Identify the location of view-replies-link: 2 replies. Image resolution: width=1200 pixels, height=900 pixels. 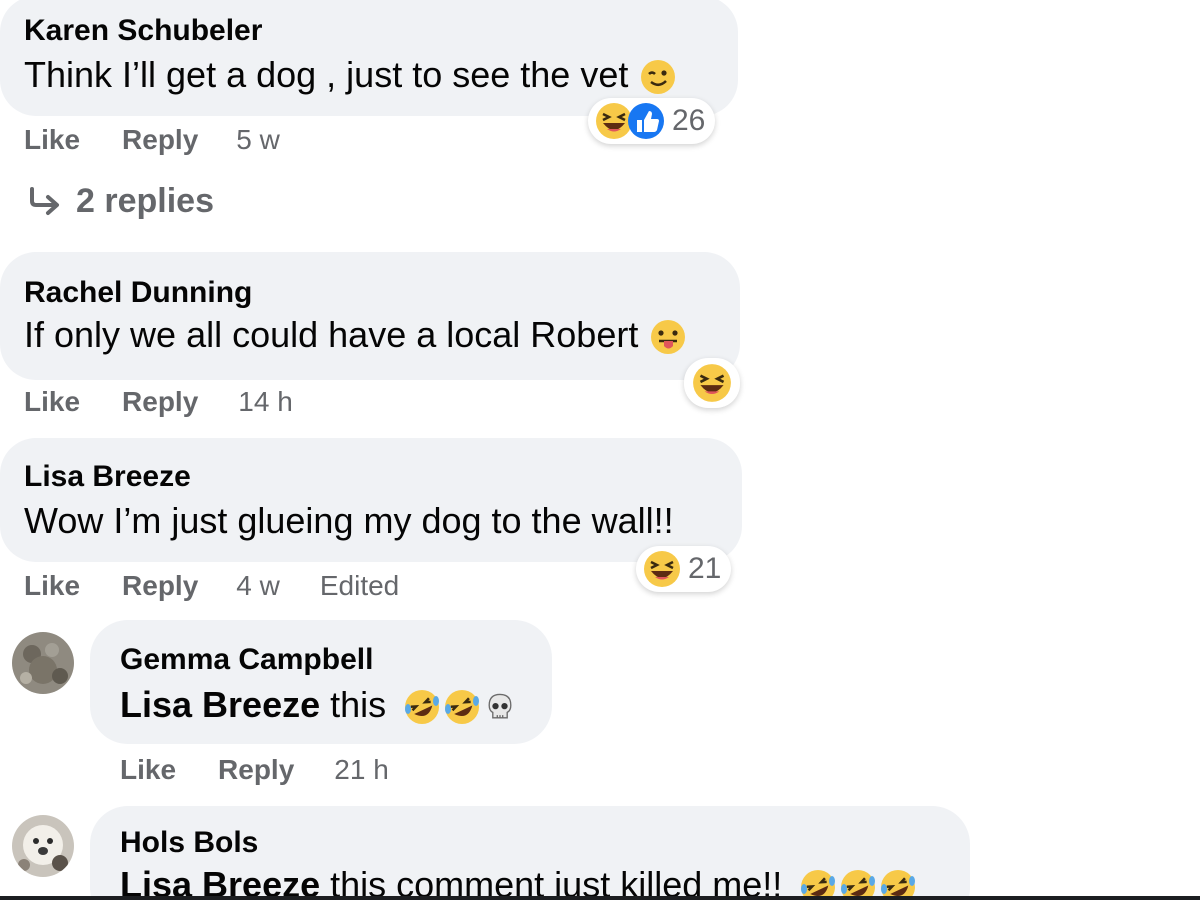
(120, 201).